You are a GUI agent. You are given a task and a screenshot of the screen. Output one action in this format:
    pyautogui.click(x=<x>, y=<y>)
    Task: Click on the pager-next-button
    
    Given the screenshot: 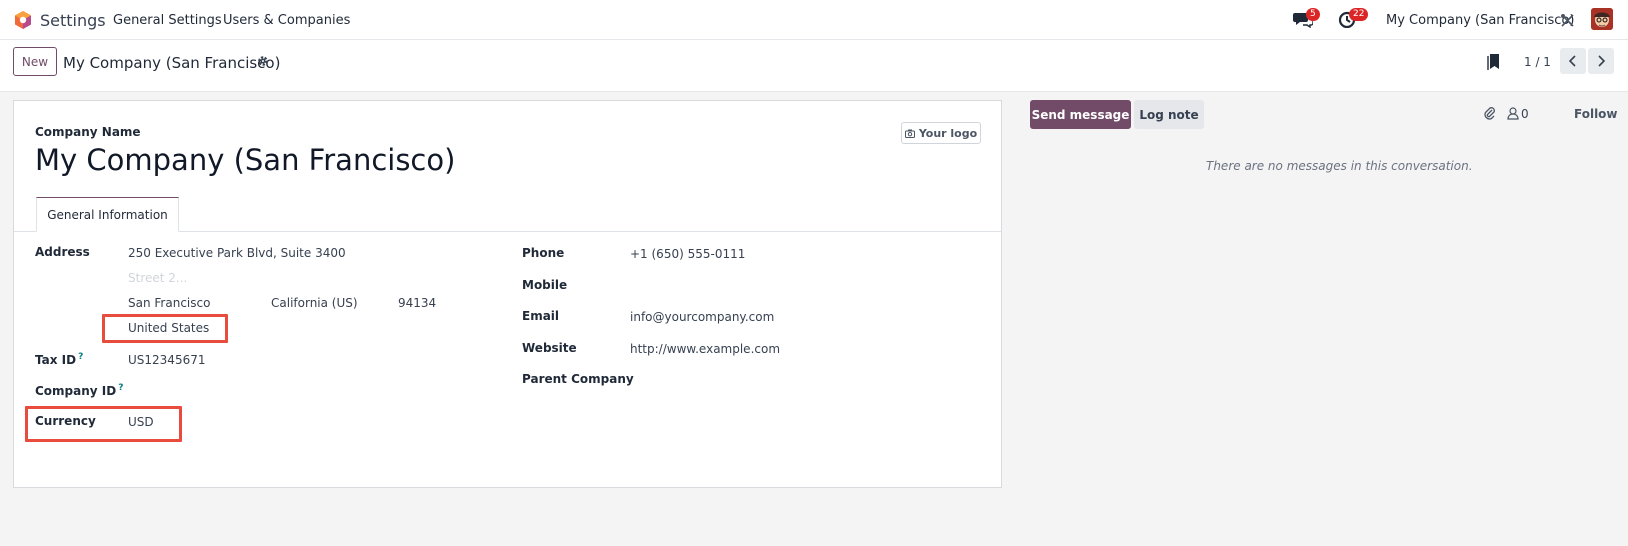 What is the action you would take?
    pyautogui.click(x=1601, y=61)
    